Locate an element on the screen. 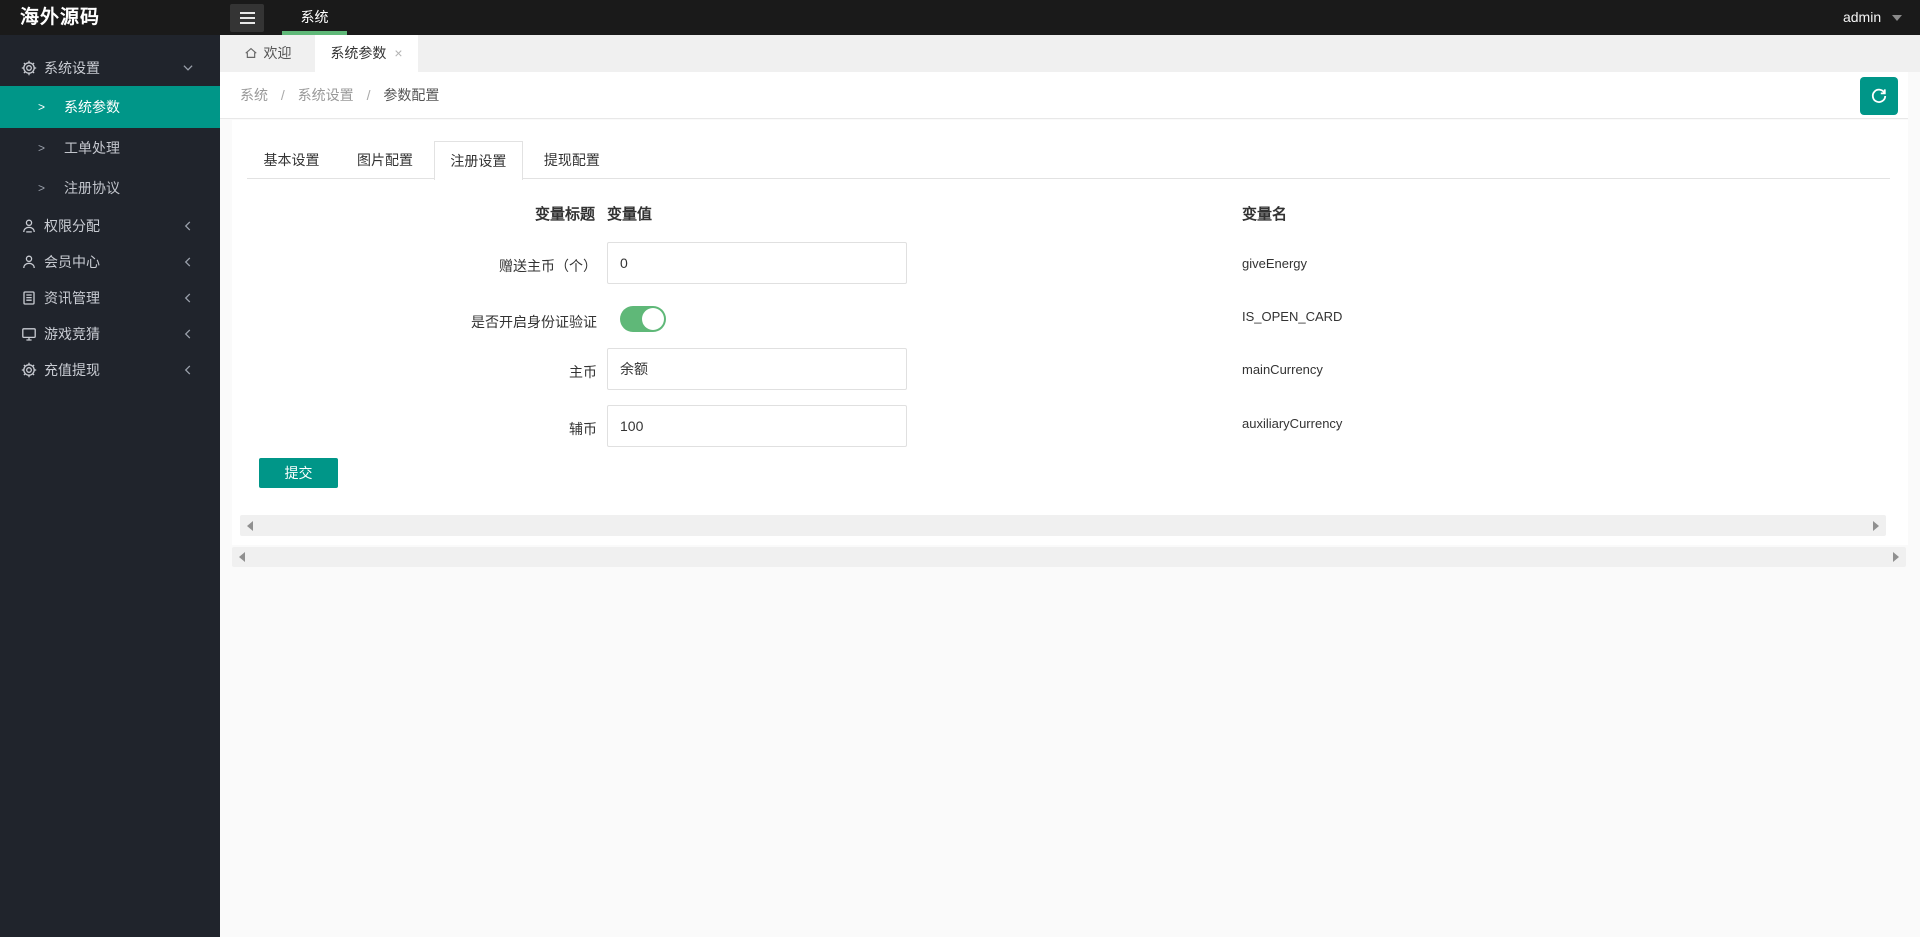 The image size is (1920, 937). give-energy-input is located at coordinates (757, 263).